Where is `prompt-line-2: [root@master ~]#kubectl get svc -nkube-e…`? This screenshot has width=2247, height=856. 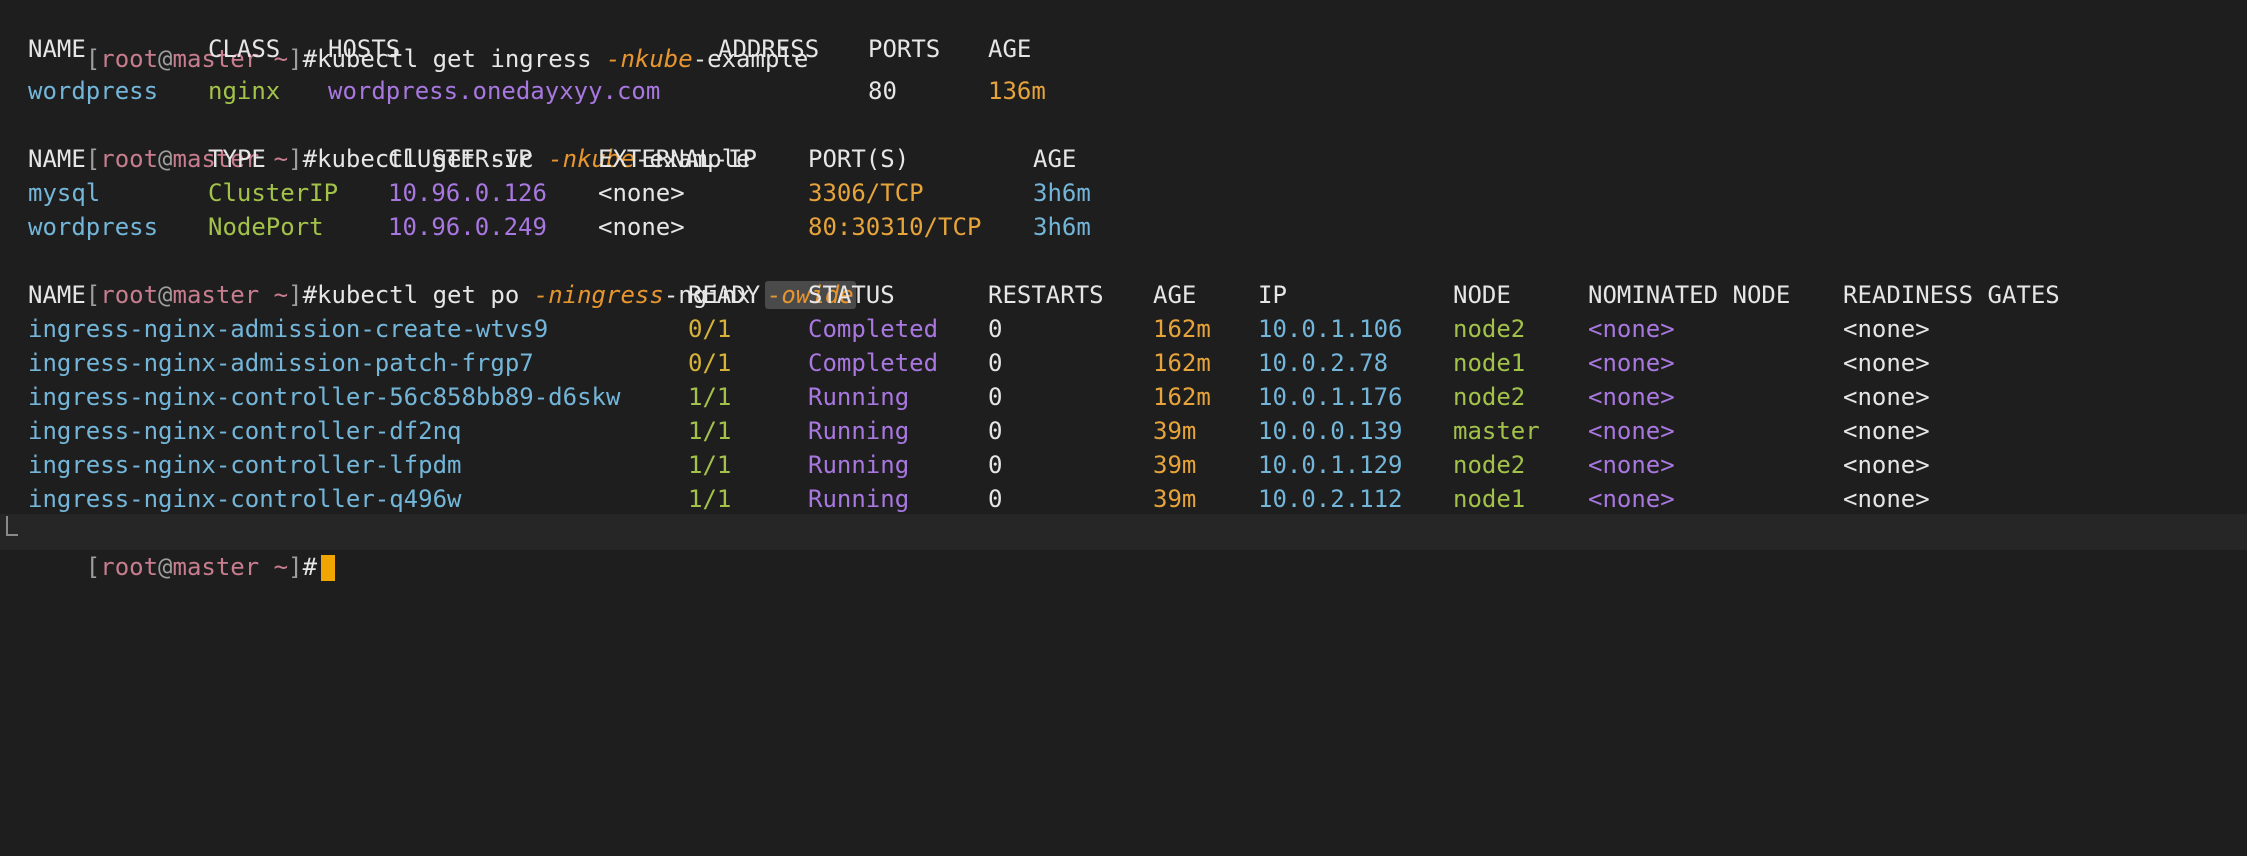
prompt-line-2: [root@master ~]#kubectl get svc -nkube-e… is located at coordinates (418, 159).